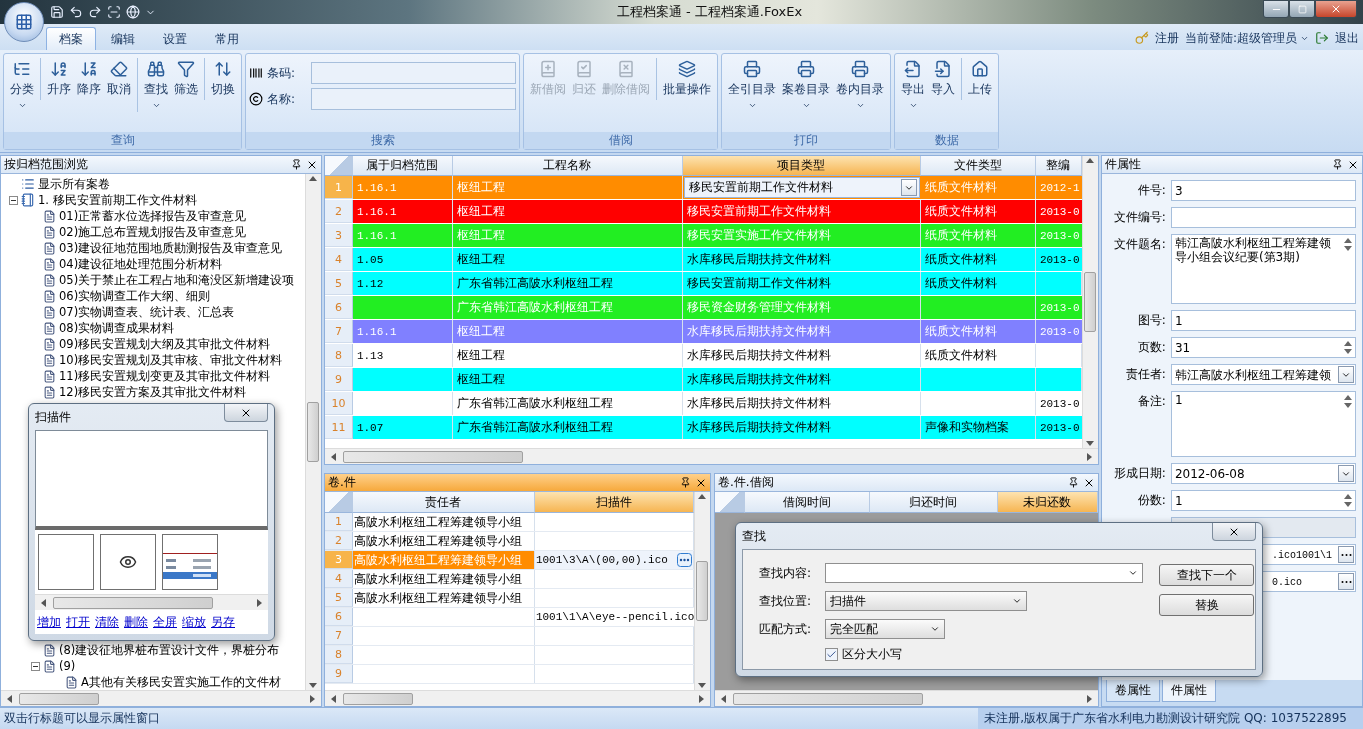 The image size is (1363, 729). What do you see at coordinates (165, 624) in the screenshot?
I see `action-link: 全屏` at bounding box center [165, 624].